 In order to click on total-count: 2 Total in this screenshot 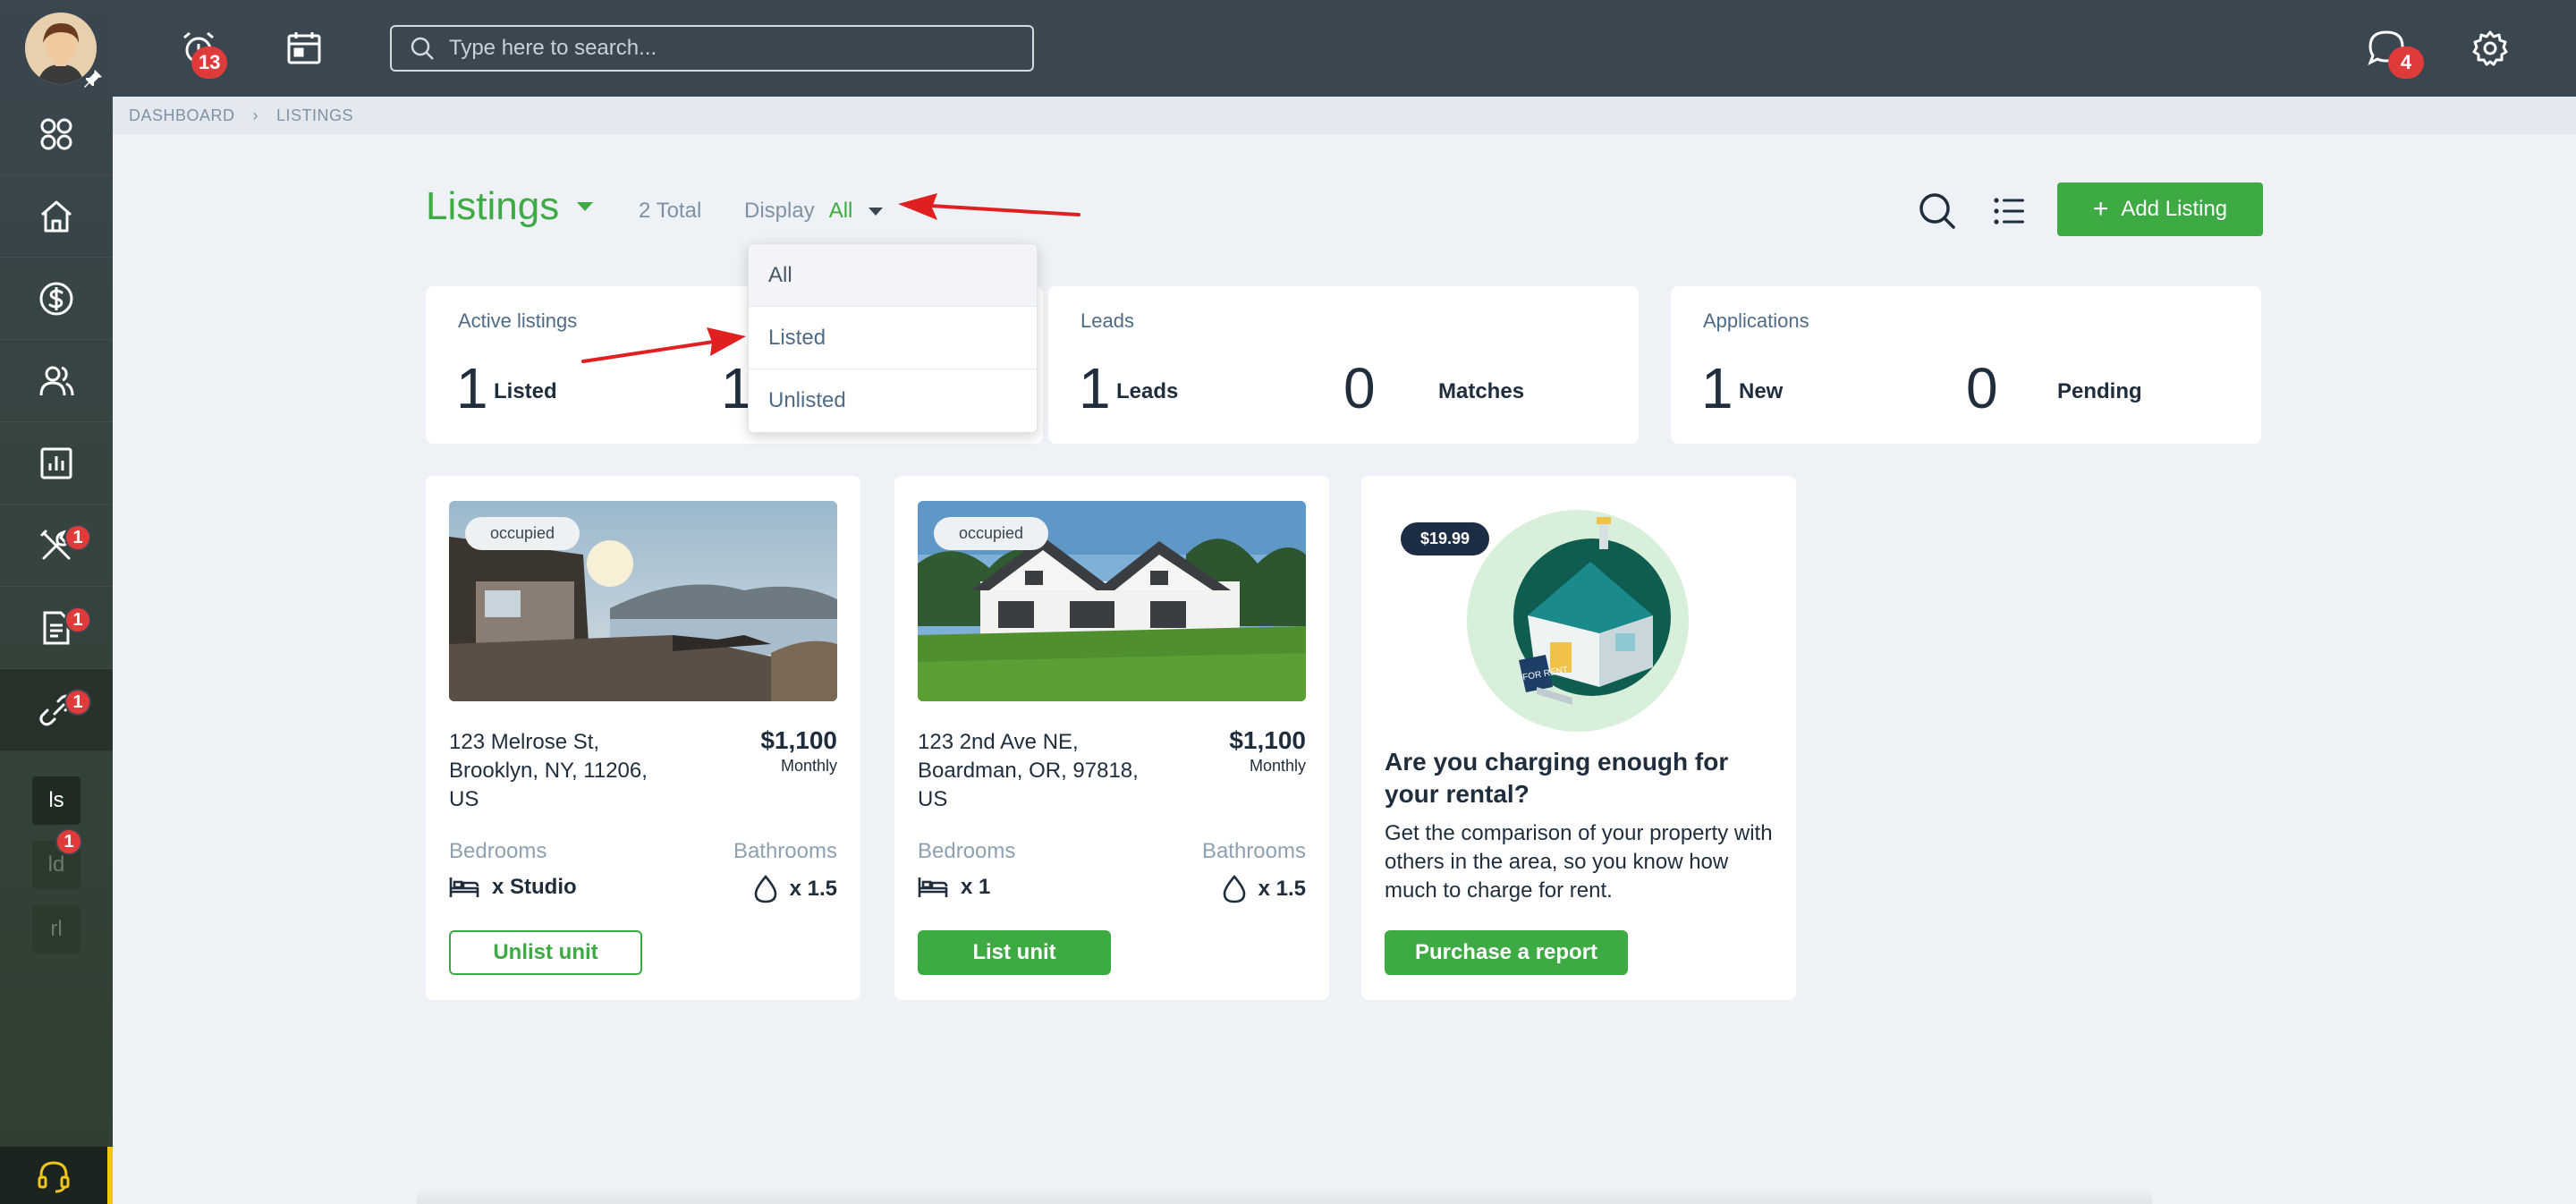, I will do `click(670, 211)`.